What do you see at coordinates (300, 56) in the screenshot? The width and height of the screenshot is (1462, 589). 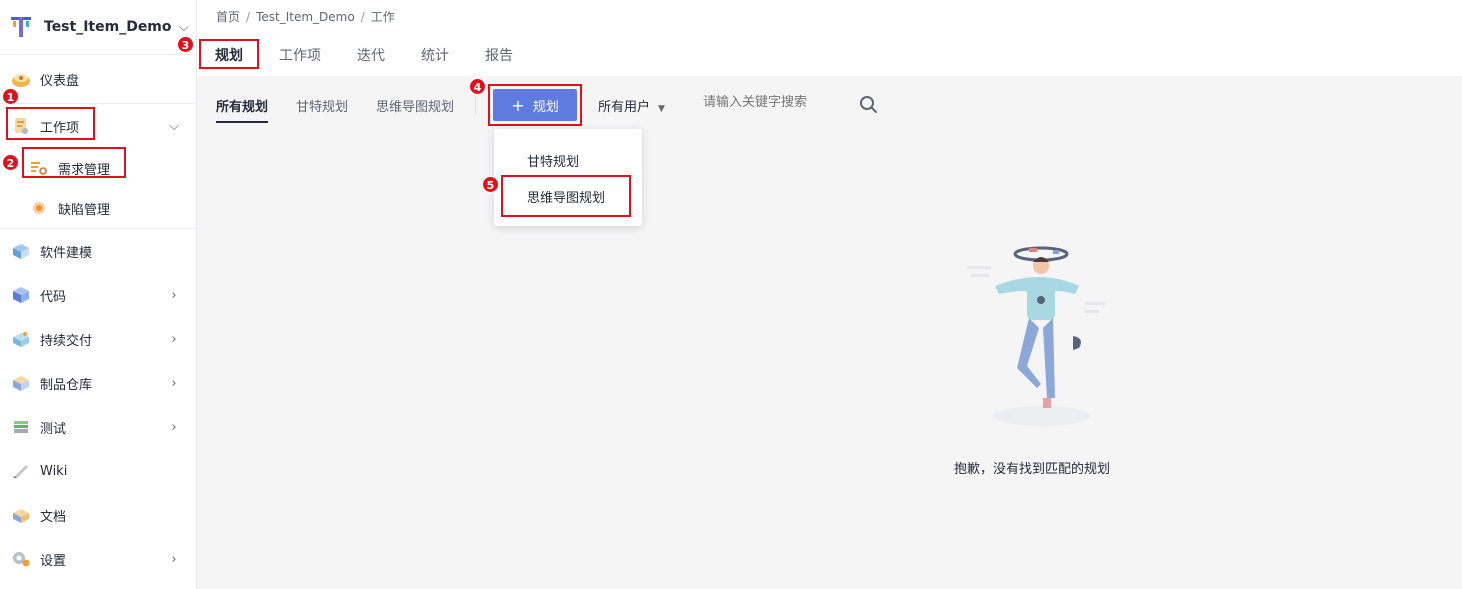 I see `tab-workitem: 工作项` at bounding box center [300, 56].